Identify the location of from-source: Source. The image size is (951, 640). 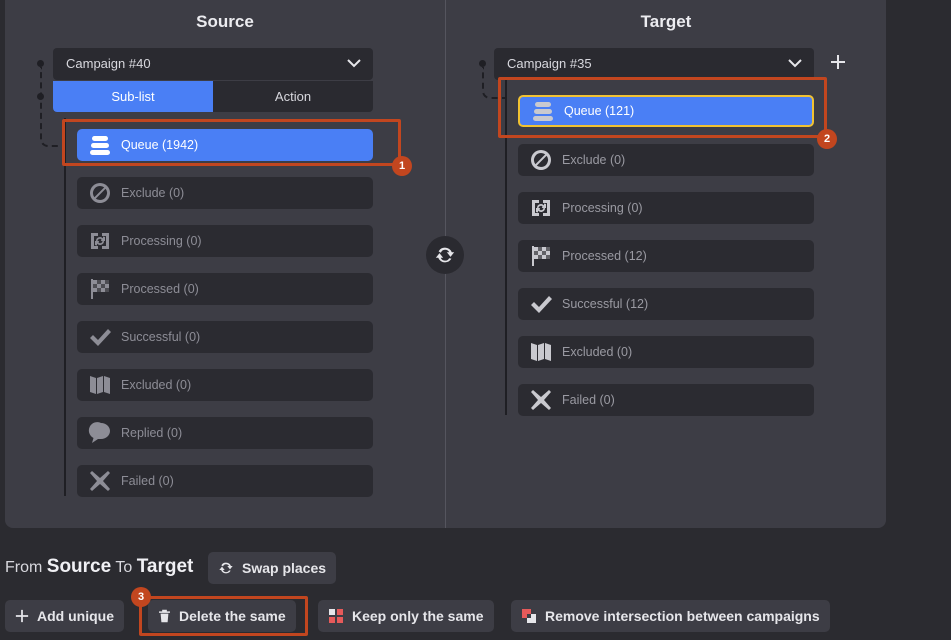
(79, 566).